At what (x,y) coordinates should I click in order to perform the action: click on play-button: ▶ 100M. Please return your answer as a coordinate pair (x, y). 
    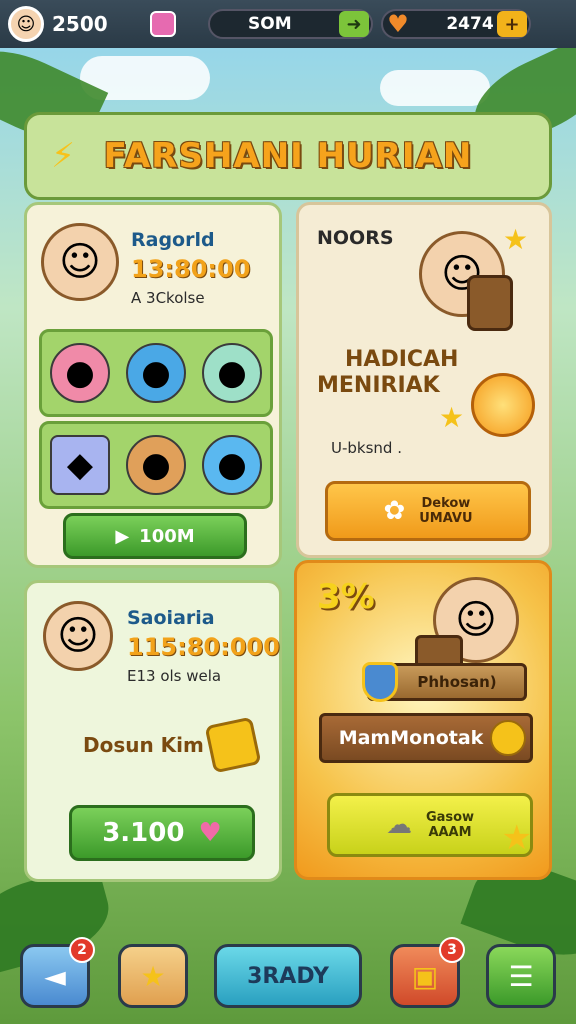
    Looking at the image, I should click on (155, 536).